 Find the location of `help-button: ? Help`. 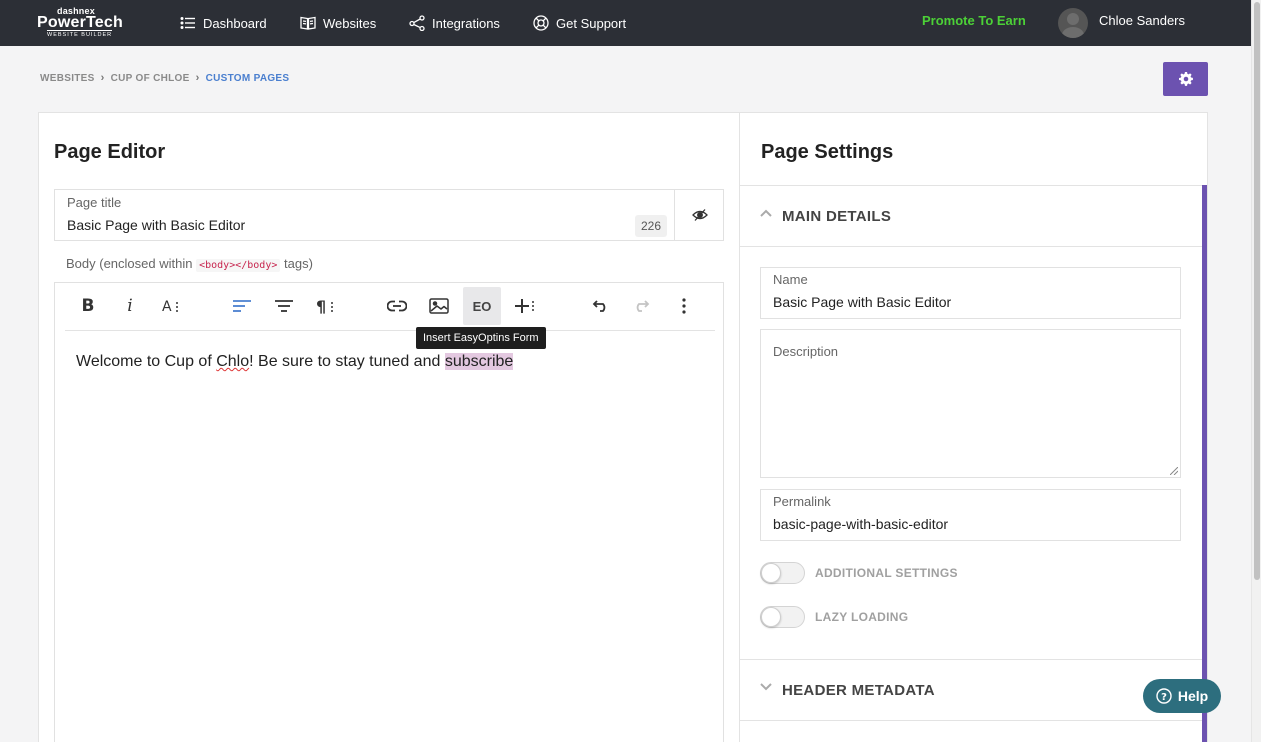

help-button: ? Help is located at coordinates (1182, 696).